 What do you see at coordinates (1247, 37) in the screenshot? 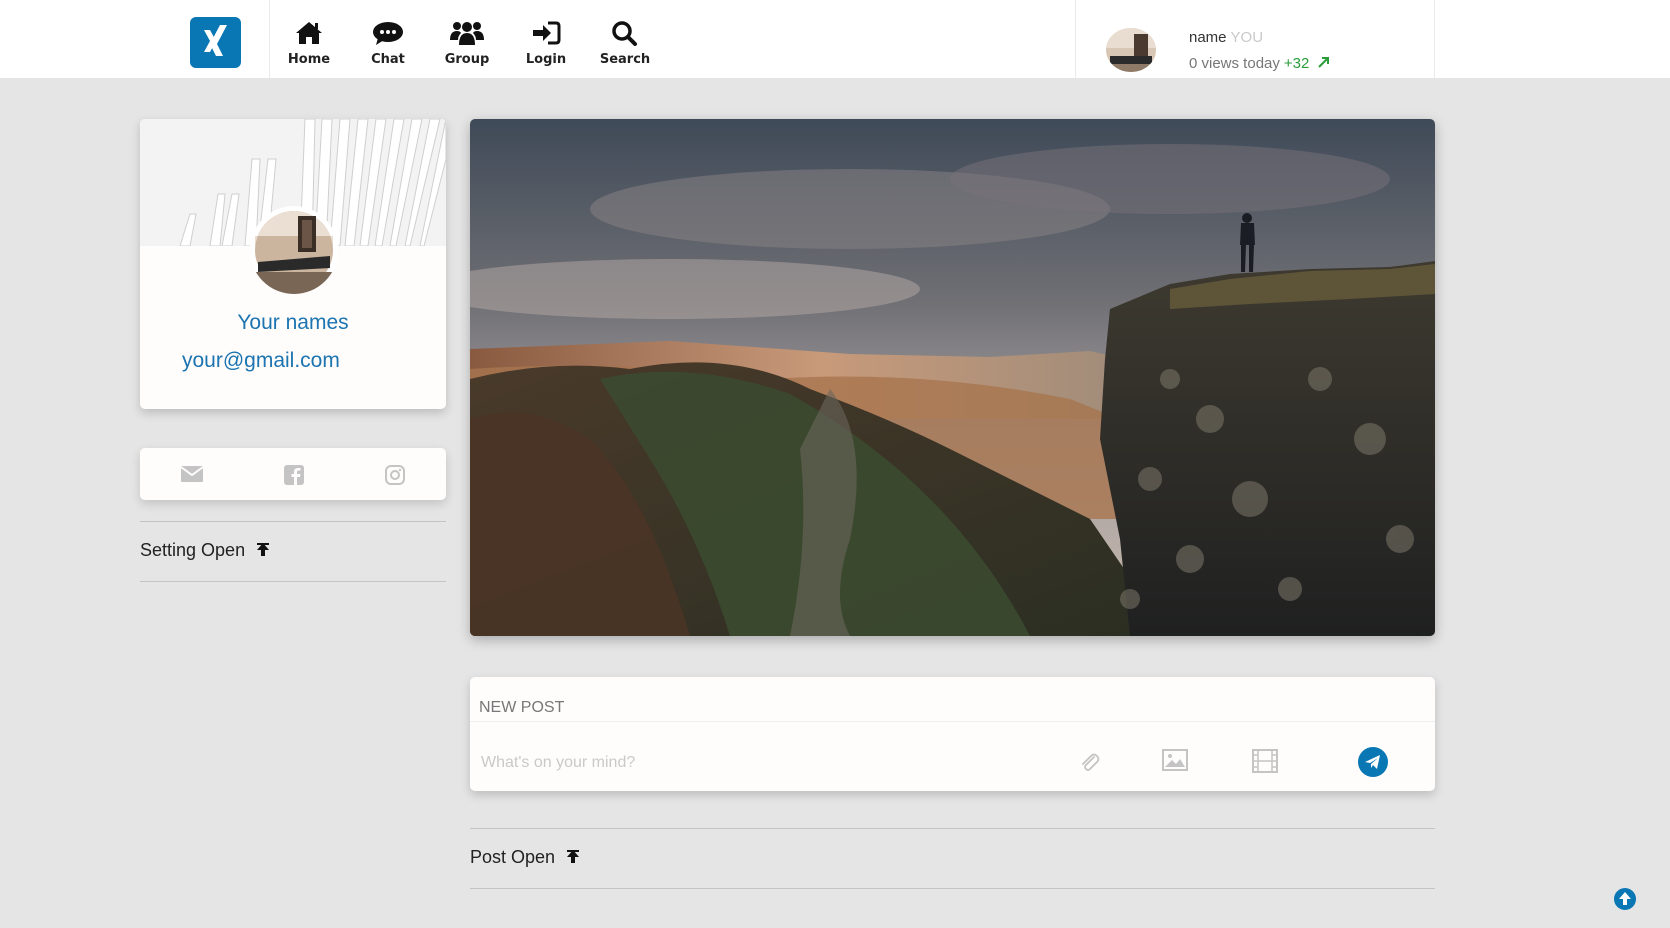
I see `user-you-tag: YOU` at bounding box center [1247, 37].